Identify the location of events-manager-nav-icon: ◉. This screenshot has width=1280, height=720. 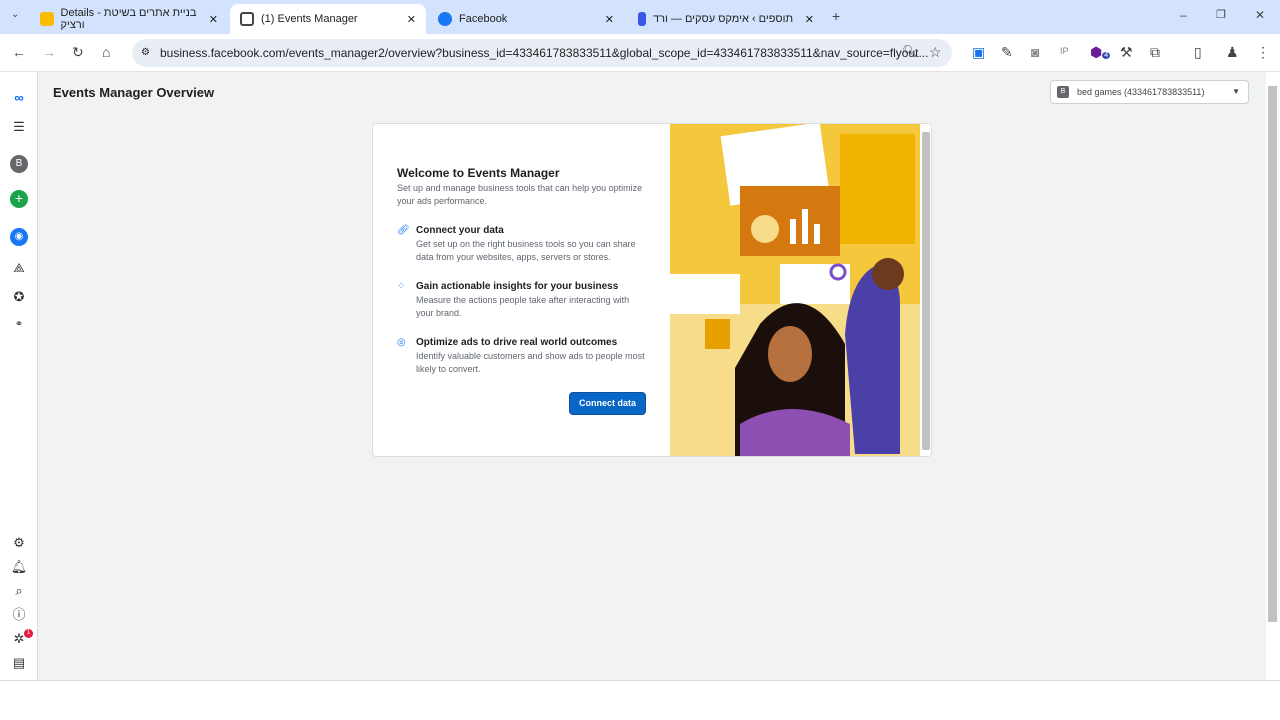
(19, 237).